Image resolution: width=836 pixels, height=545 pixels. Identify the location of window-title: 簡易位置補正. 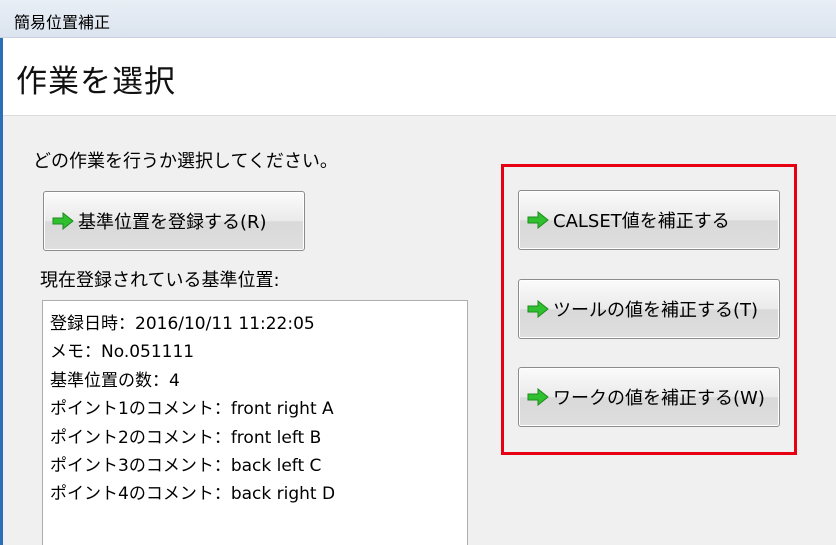
(62, 22).